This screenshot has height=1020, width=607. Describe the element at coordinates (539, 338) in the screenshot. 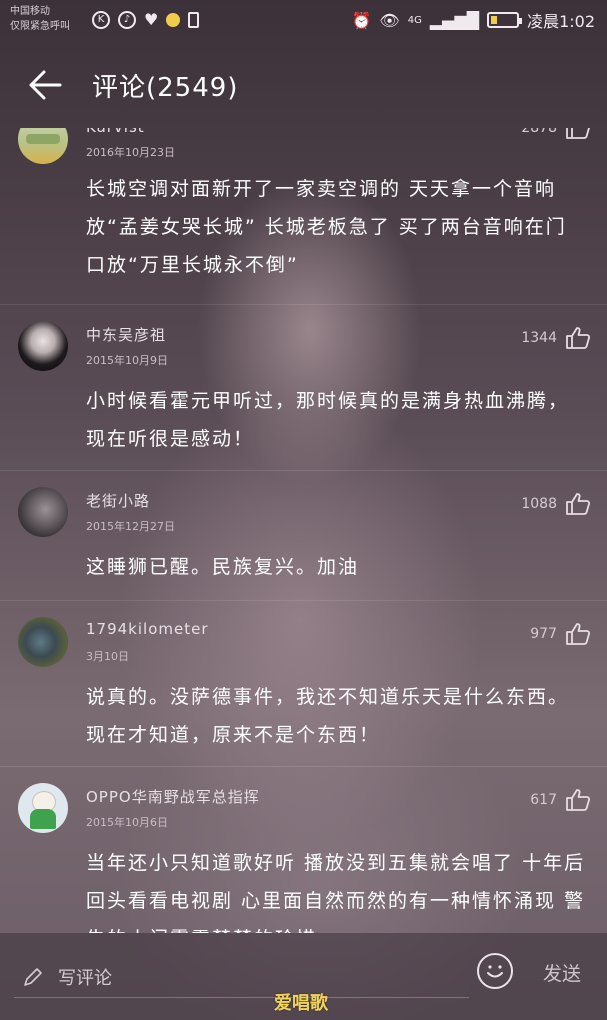

I see `like-count: 1344` at that location.